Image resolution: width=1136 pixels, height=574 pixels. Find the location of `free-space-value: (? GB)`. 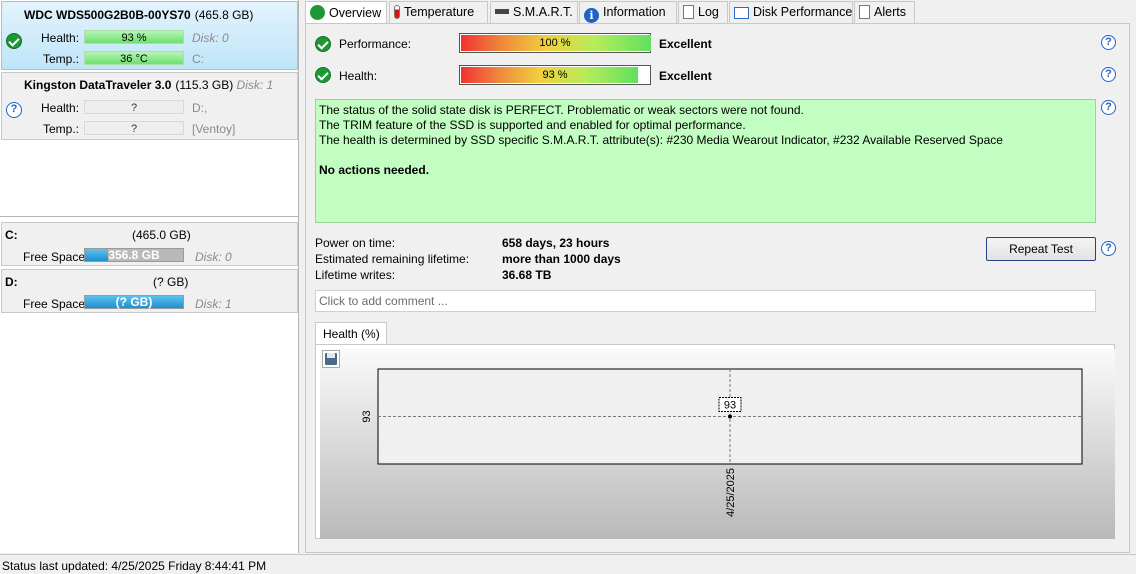

free-space-value: (? GB) is located at coordinates (134, 302).